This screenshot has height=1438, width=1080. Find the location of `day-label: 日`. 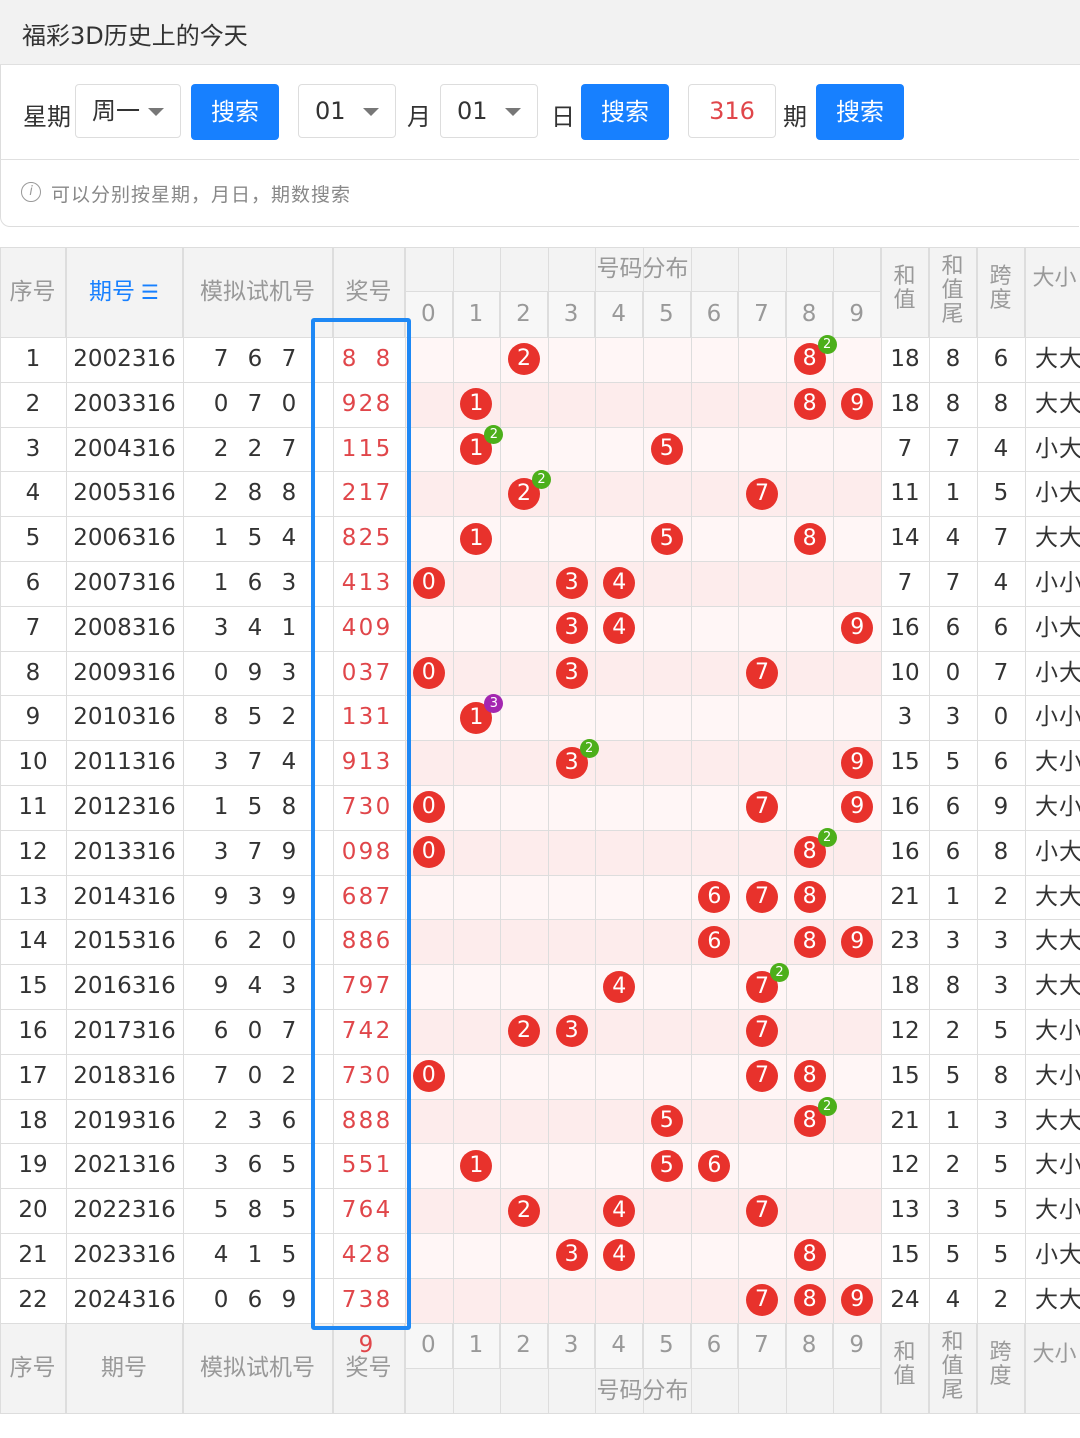

day-label: 日 is located at coordinates (563, 117).